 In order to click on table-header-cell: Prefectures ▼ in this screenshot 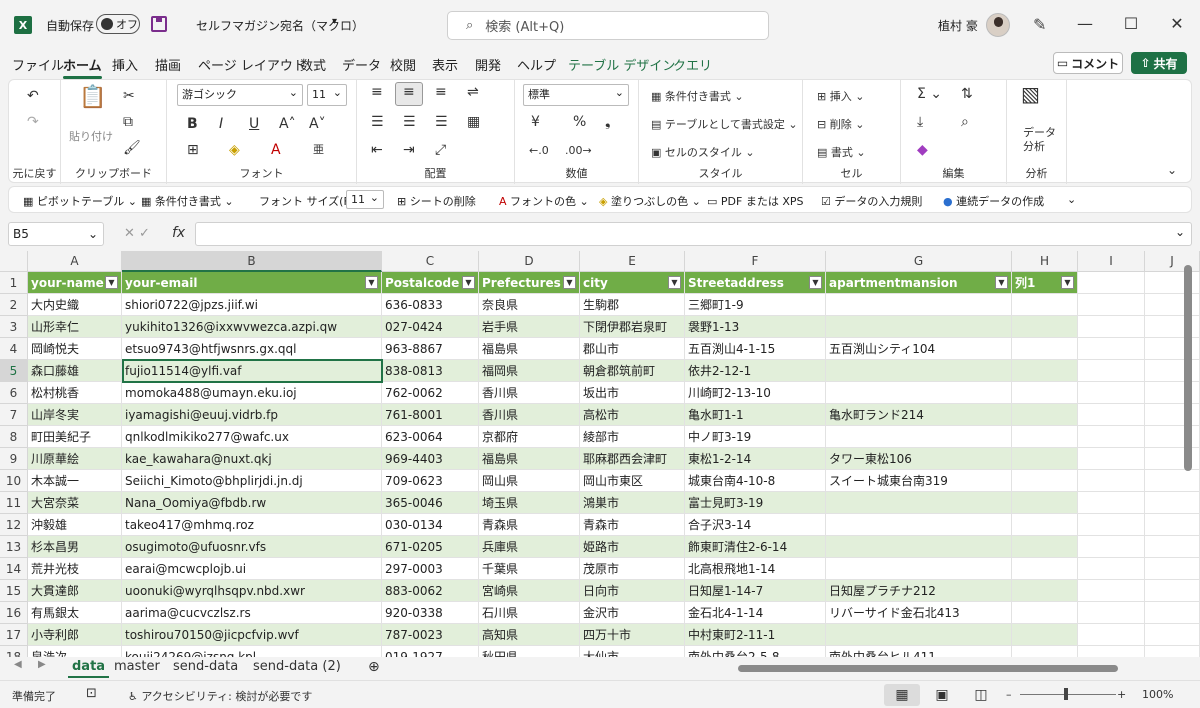, I will do `click(529, 283)`.